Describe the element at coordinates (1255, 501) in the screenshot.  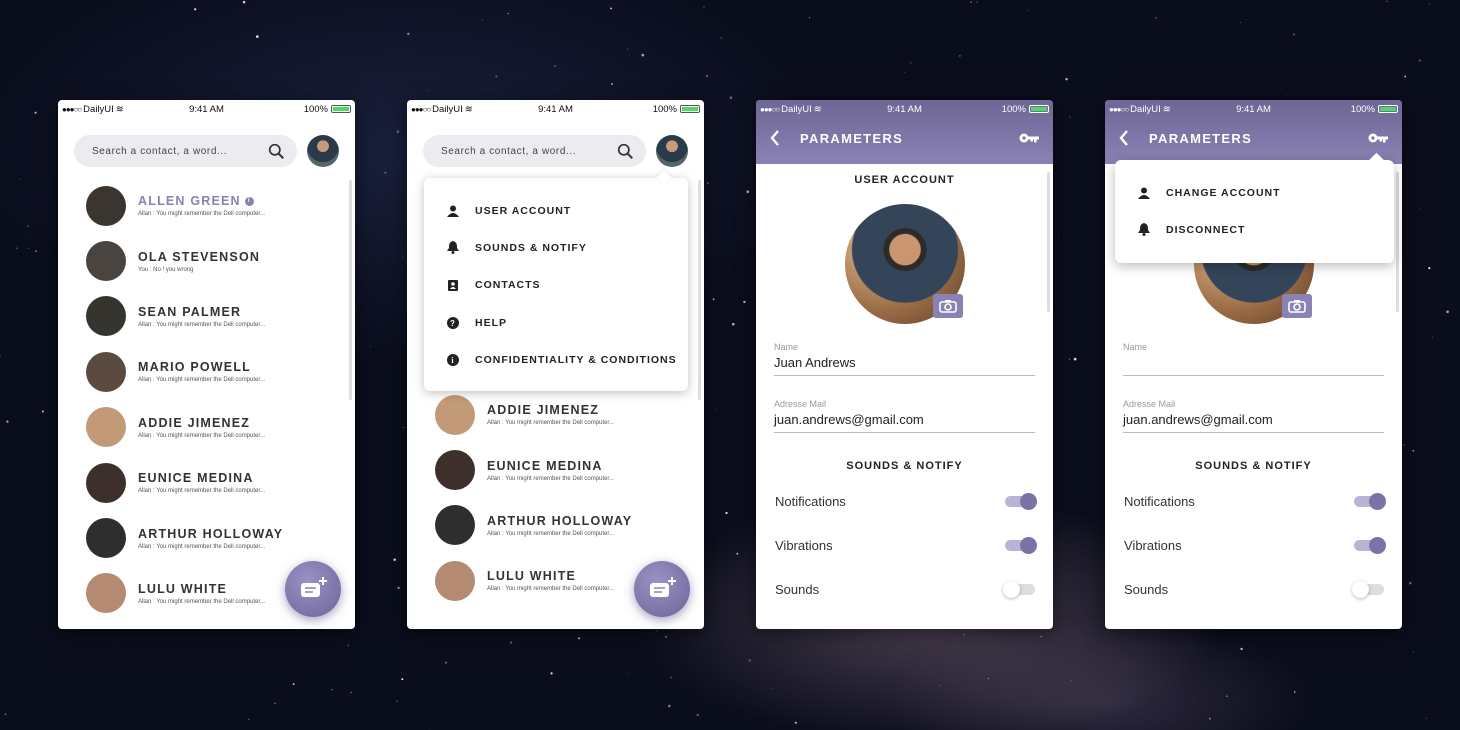
I see `toggle-row-notifications: Notifications` at that location.